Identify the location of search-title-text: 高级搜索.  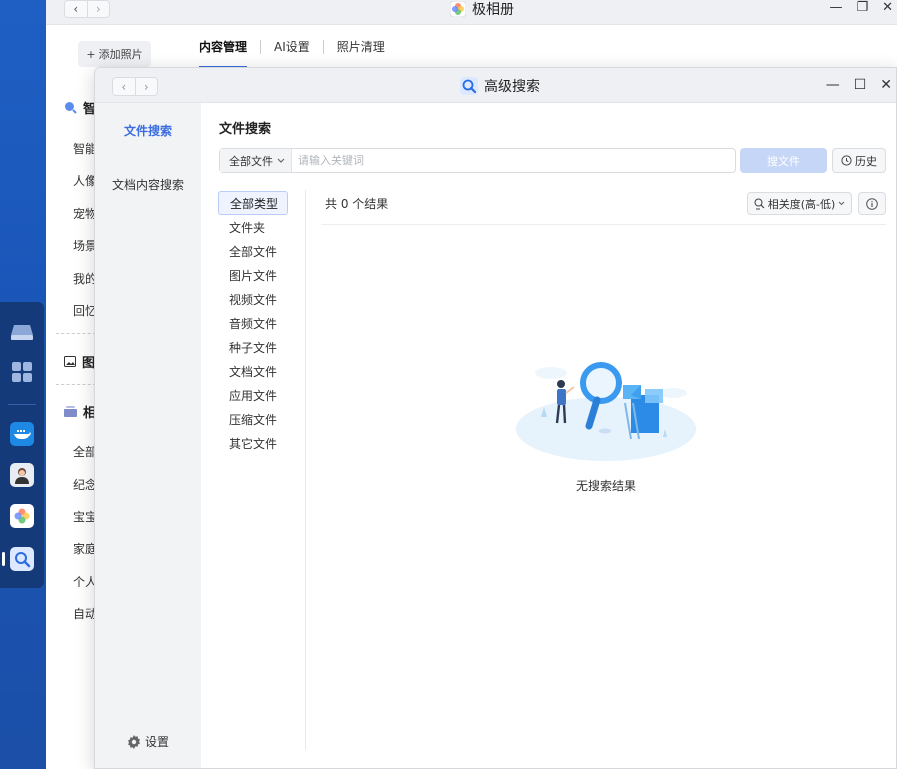
(512, 87).